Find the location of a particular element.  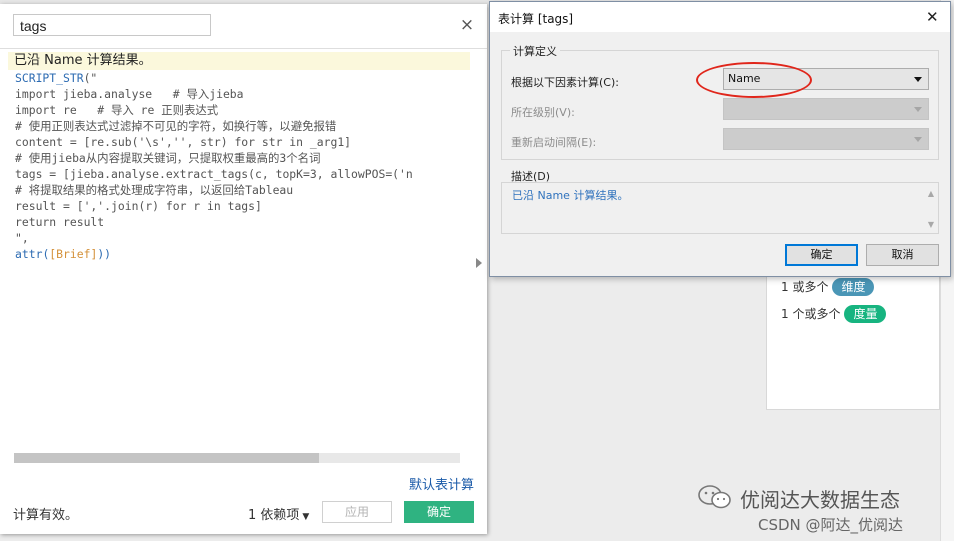

code-line: result = [','.join(r) for r in tags] is located at coordinates (242, 206).